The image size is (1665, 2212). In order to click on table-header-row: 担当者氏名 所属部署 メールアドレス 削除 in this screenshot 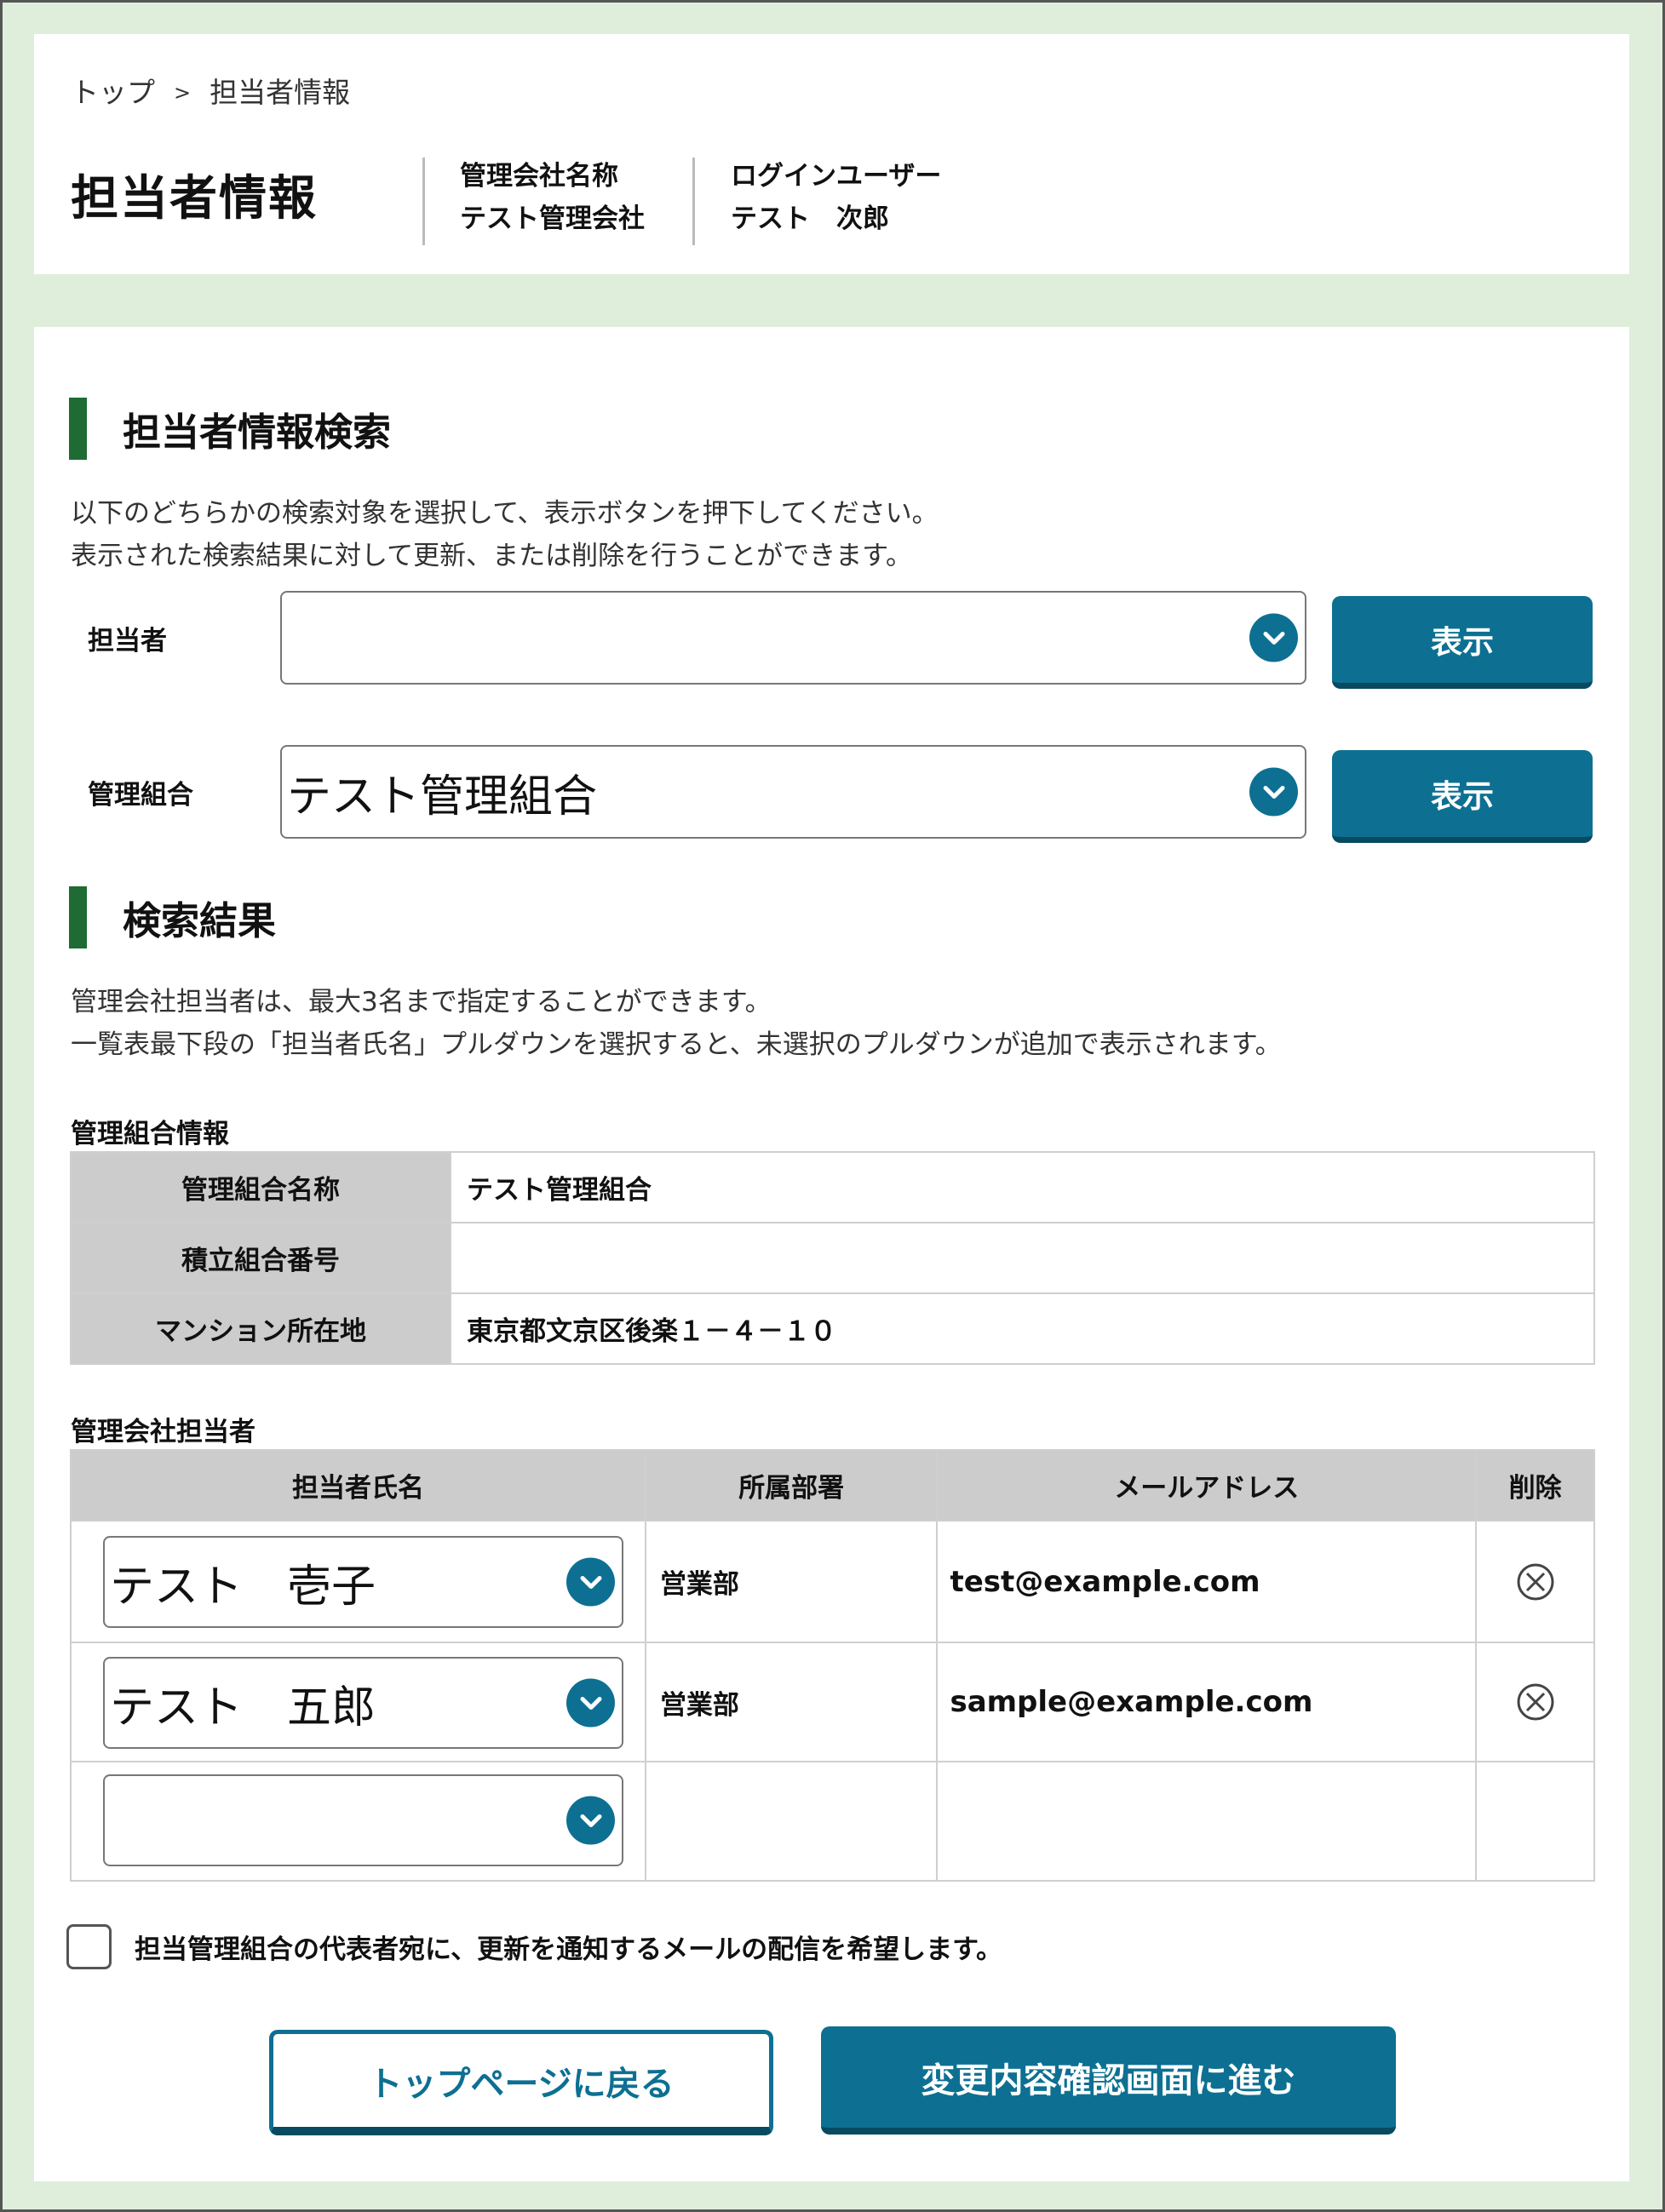, I will do `click(833, 1485)`.